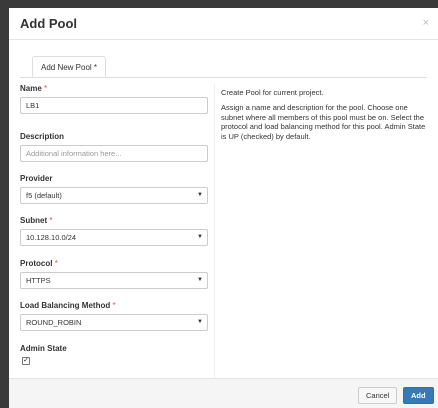 The width and height of the screenshot is (438, 408). What do you see at coordinates (68, 305) in the screenshot?
I see `lb-method-label: Load Balancing Method *` at bounding box center [68, 305].